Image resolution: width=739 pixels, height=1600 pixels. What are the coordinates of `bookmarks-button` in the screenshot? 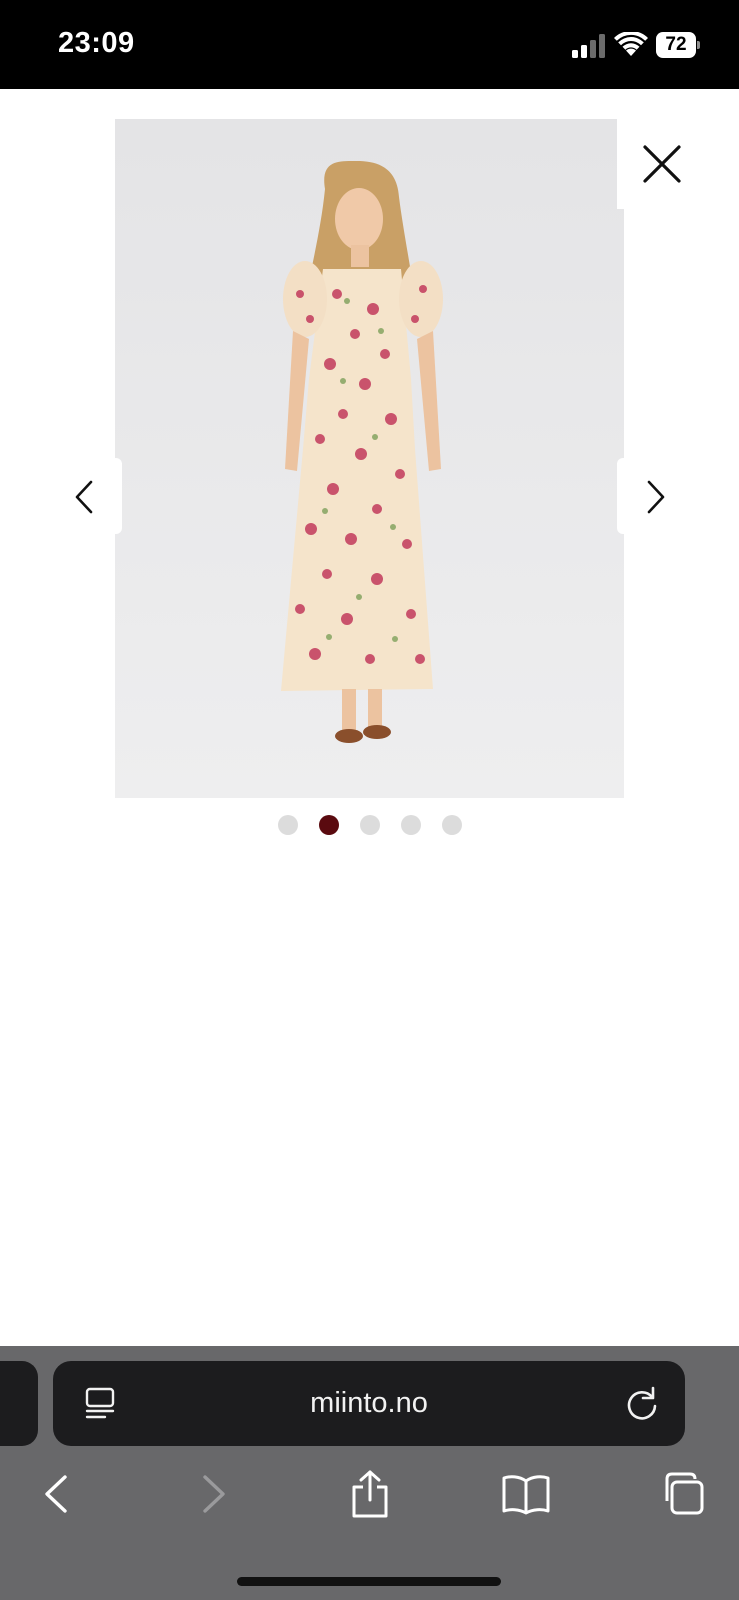 It's located at (526, 1494).